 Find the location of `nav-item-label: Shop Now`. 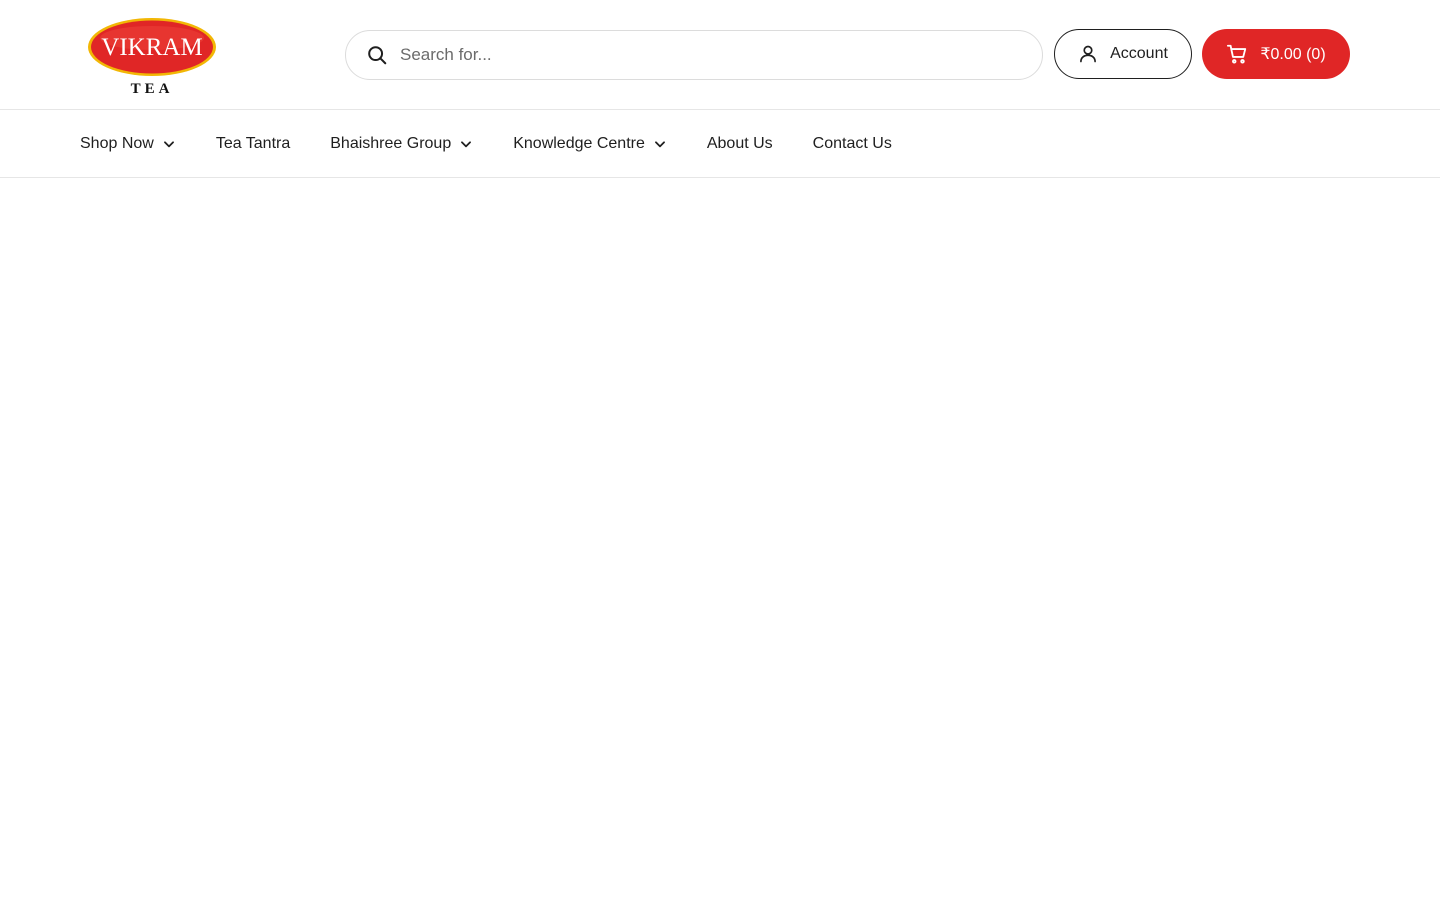

nav-item-label: Shop Now is located at coordinates (117, 143).